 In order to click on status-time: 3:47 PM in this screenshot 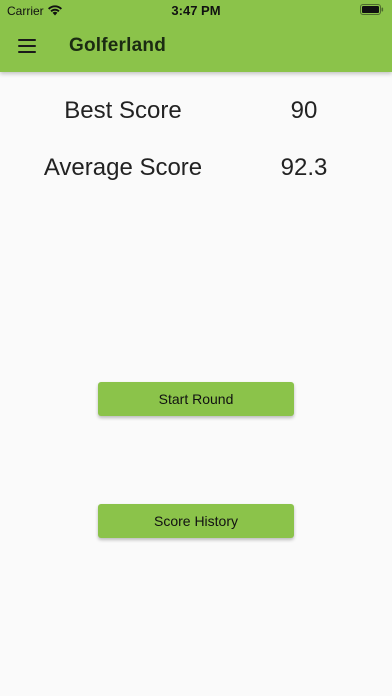, I will do `click(196, 10)`.